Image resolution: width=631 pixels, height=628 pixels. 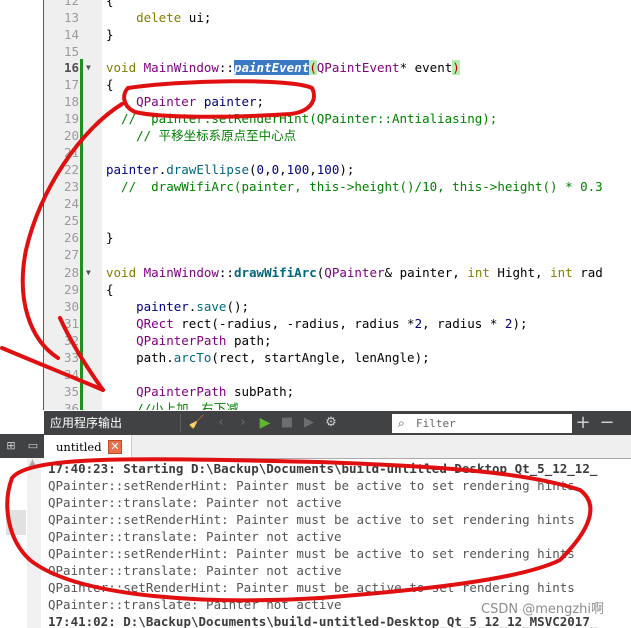 What do you see at coordinates (583, 423) in the screenshot?
I see `add-pane-button: +` at bounding box center [583, 423].